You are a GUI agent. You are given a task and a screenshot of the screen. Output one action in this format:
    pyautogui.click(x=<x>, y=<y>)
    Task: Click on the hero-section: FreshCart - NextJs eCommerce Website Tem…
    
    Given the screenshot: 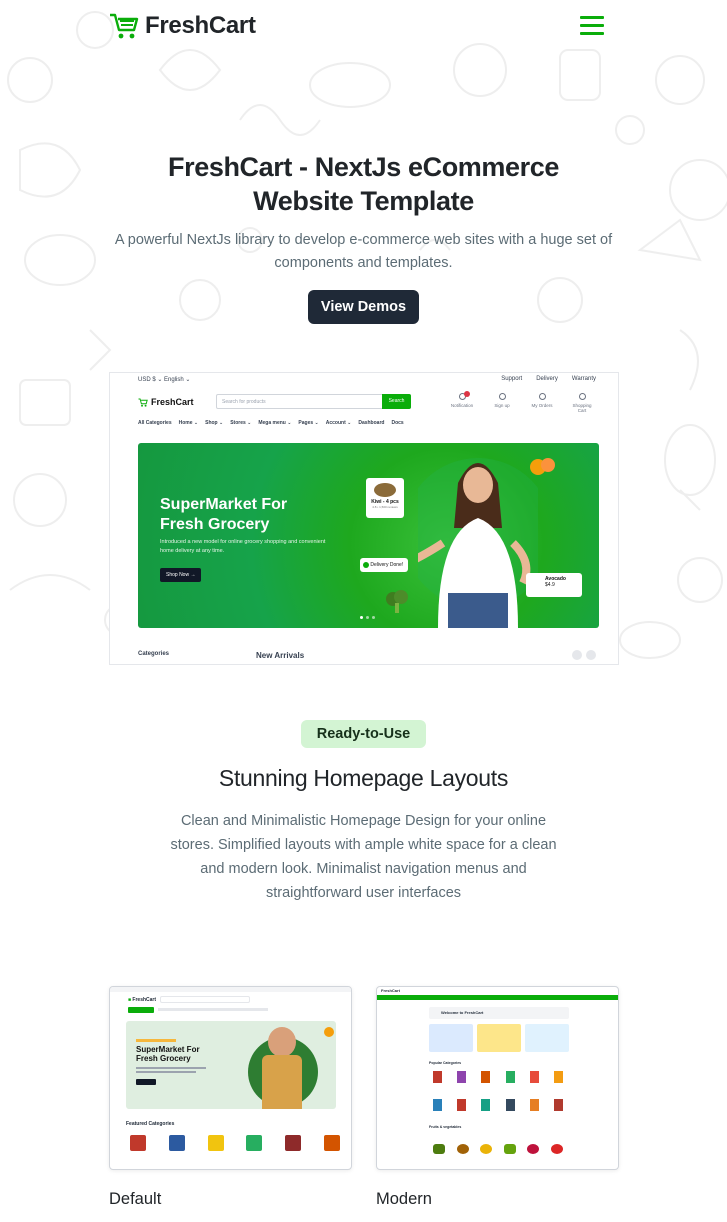 What is the action you would take?
    pyautogui.click(x=363, y=237)
    